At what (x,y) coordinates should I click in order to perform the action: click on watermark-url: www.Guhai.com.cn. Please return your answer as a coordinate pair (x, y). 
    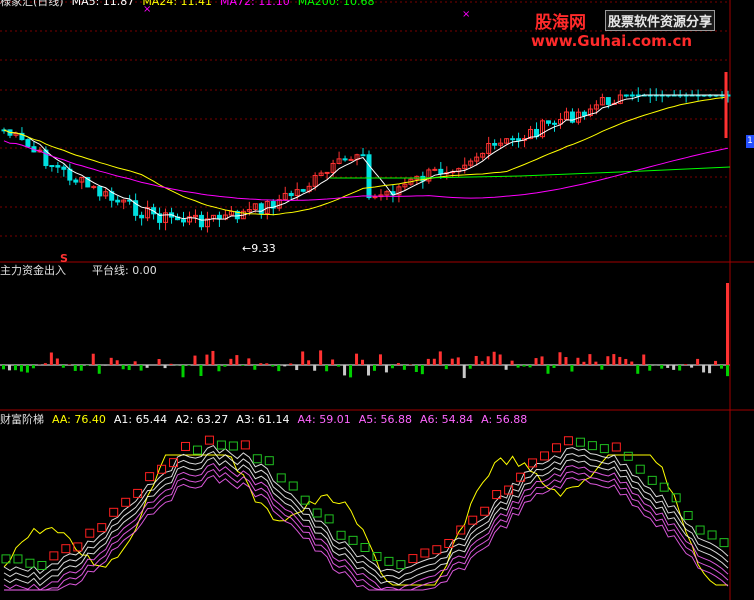
    Looking at the image, I should click on (612, 41).